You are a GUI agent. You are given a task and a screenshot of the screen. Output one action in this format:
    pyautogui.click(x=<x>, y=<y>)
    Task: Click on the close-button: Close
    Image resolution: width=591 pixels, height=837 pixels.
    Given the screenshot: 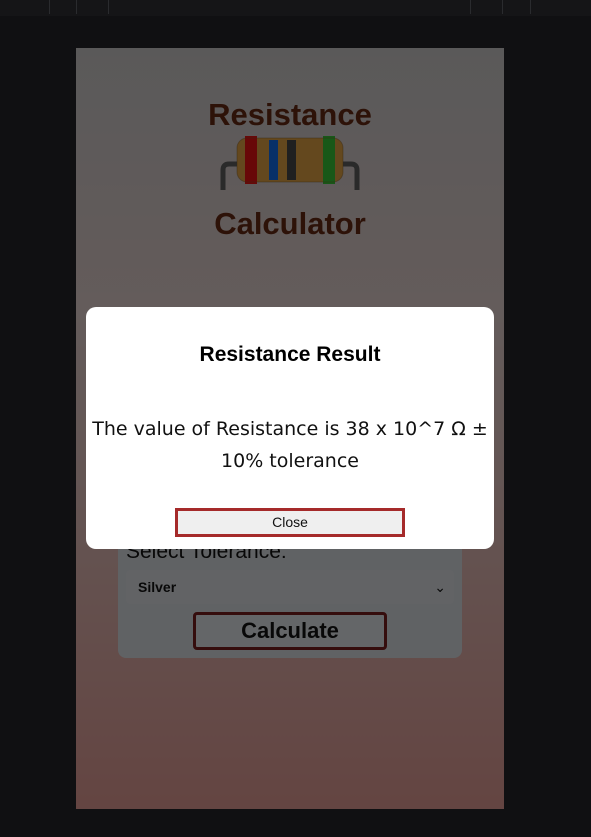 What is the action you would take?
    pyautogui.click(x=290, y=522)
    